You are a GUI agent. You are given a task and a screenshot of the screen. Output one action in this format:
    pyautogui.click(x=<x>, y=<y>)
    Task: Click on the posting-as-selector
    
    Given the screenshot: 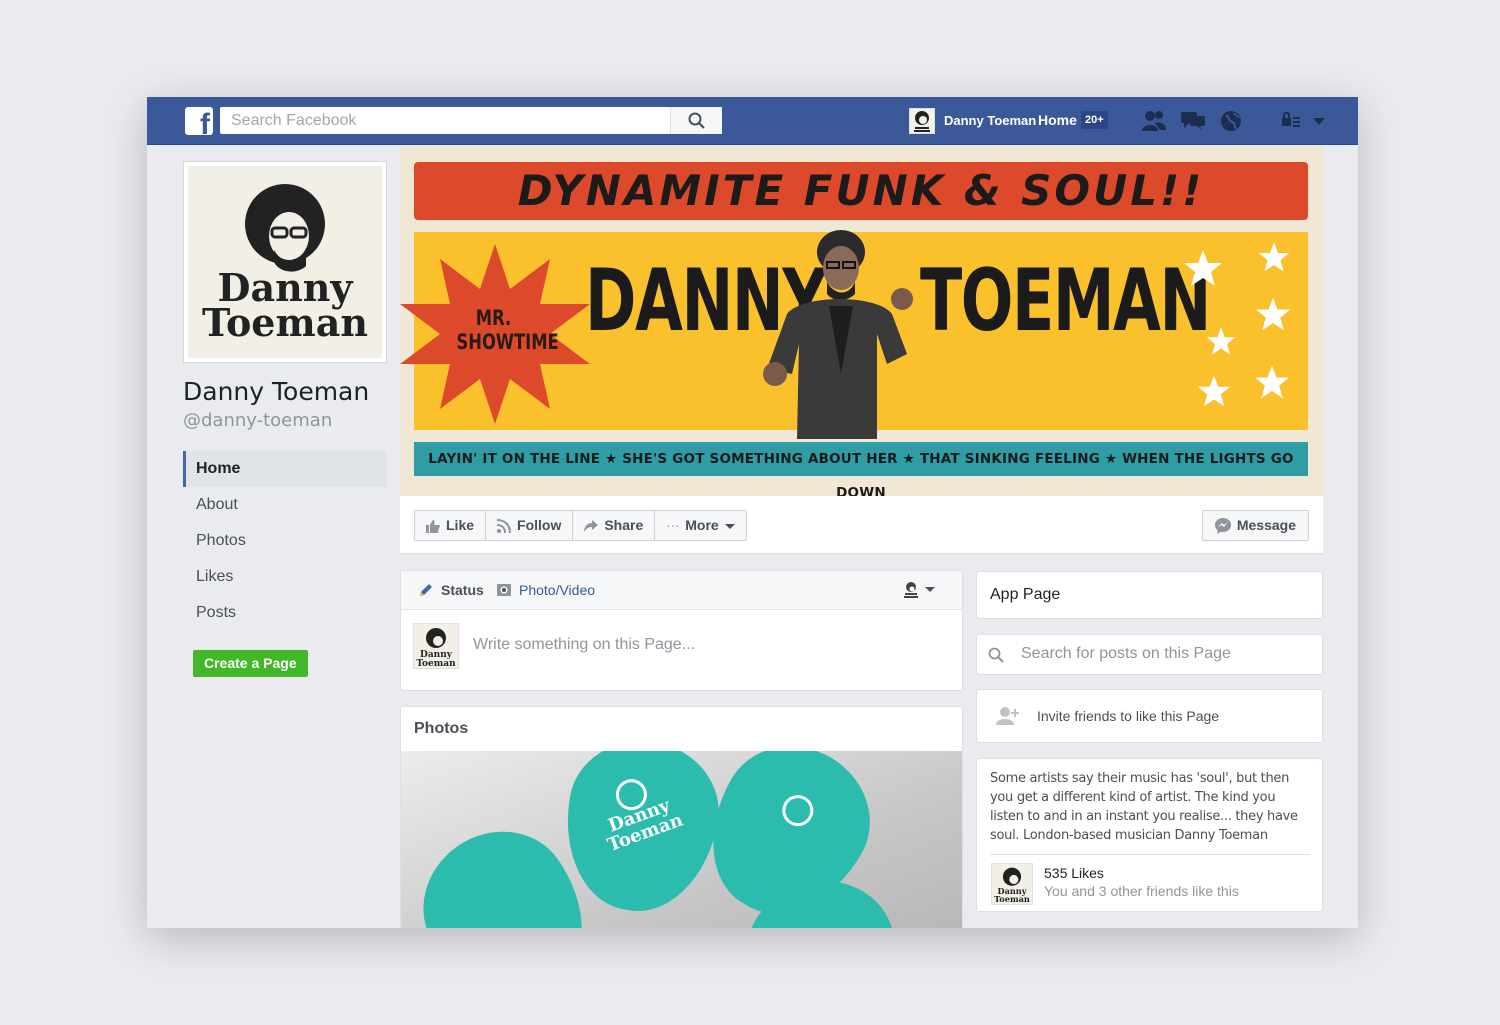 What is the action you would take?
    pyautogui.click(x=920, y=592)
    